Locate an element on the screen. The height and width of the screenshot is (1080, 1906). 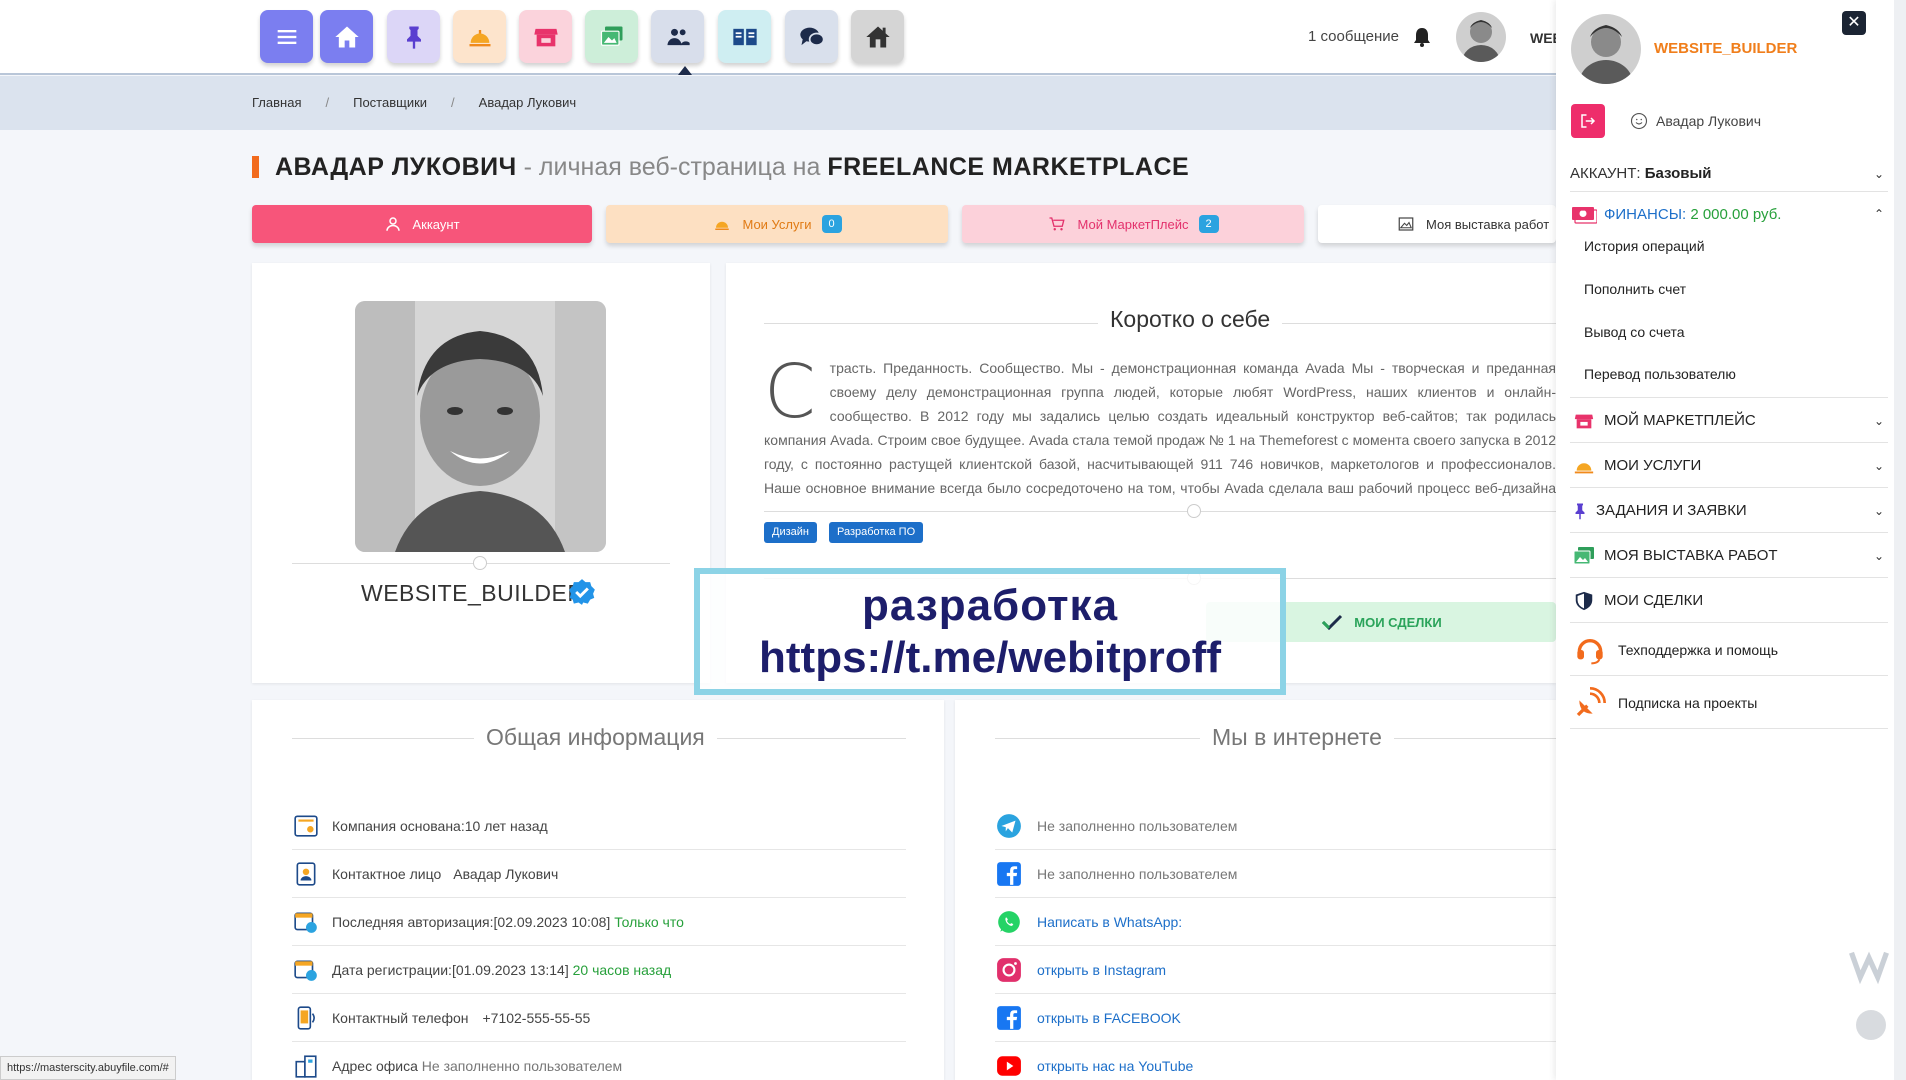
tab-account: Аккаунт is located at coordinates (422, 224).